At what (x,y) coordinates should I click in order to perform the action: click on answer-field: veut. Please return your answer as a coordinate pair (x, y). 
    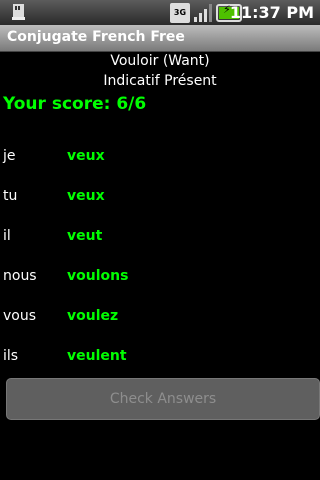
    Looking at the image, I should click on (84, 236).